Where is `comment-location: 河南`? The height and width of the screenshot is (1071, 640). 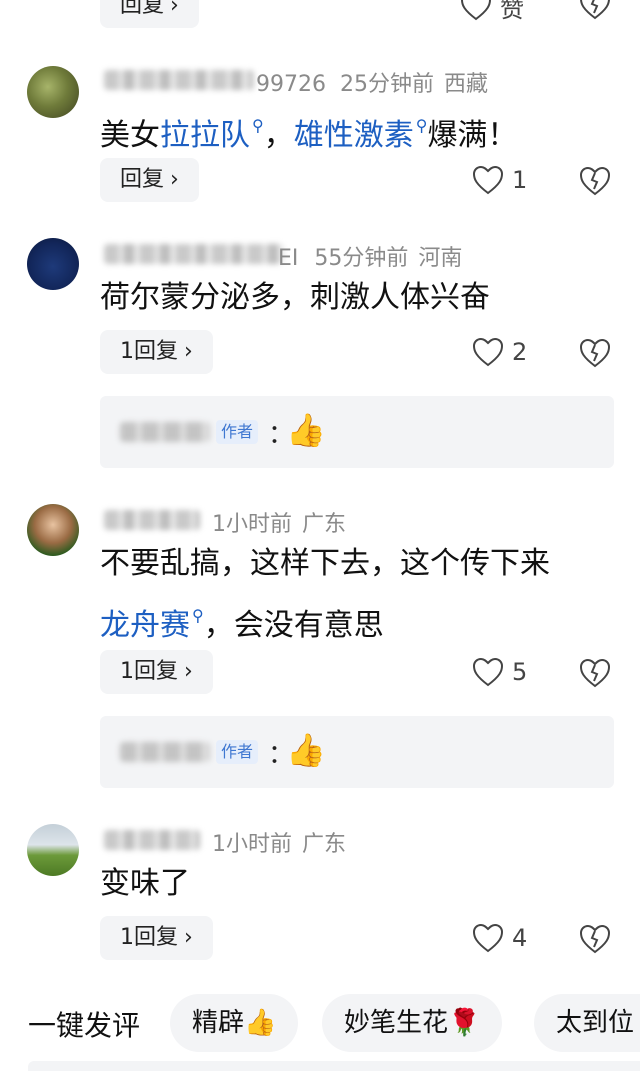 comment-location: 河南 is located at coordinates (440, 258).